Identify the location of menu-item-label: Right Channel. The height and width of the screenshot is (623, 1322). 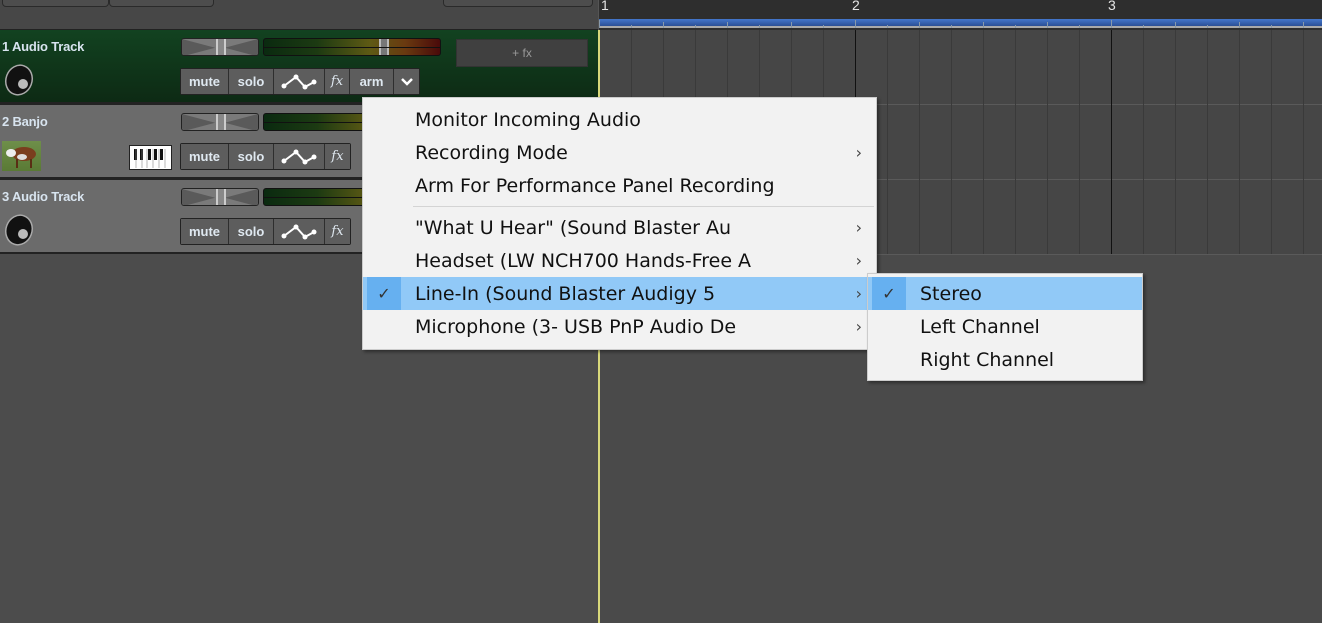
(987, 359).